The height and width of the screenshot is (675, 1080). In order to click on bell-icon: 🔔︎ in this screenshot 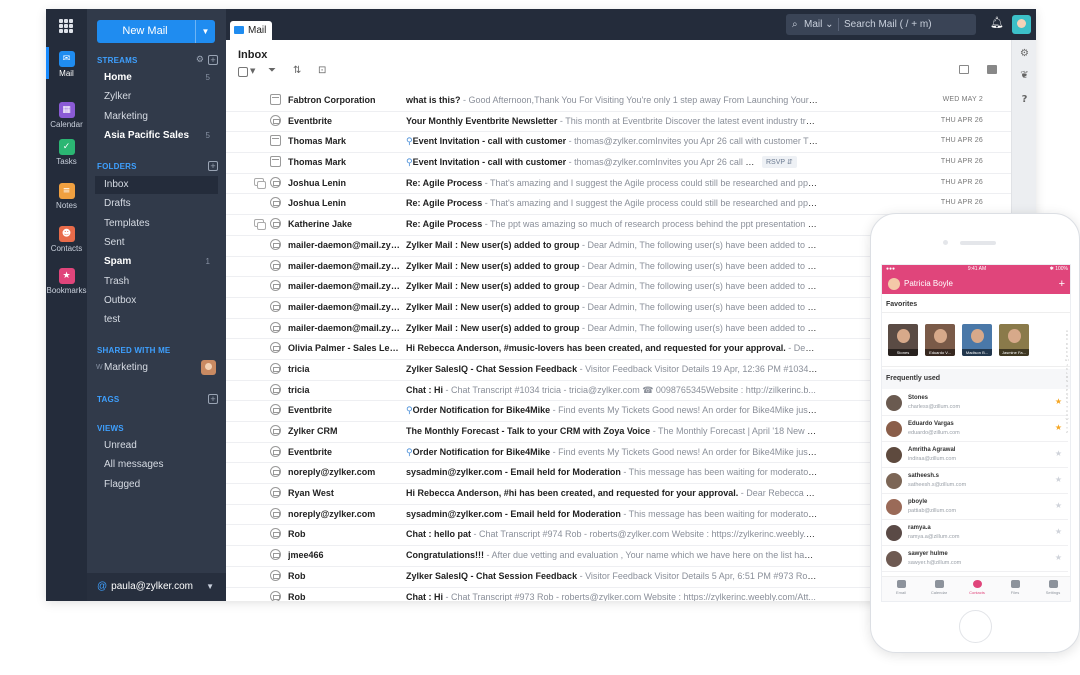, I will do `click(997, 22)`.